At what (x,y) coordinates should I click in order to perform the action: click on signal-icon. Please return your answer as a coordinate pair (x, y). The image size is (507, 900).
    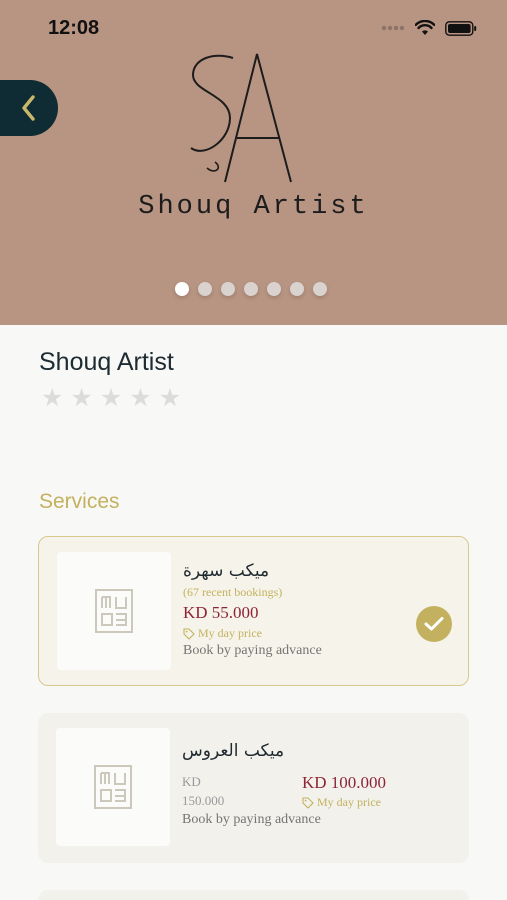
    Looking at the image, I should click on (393, 28).